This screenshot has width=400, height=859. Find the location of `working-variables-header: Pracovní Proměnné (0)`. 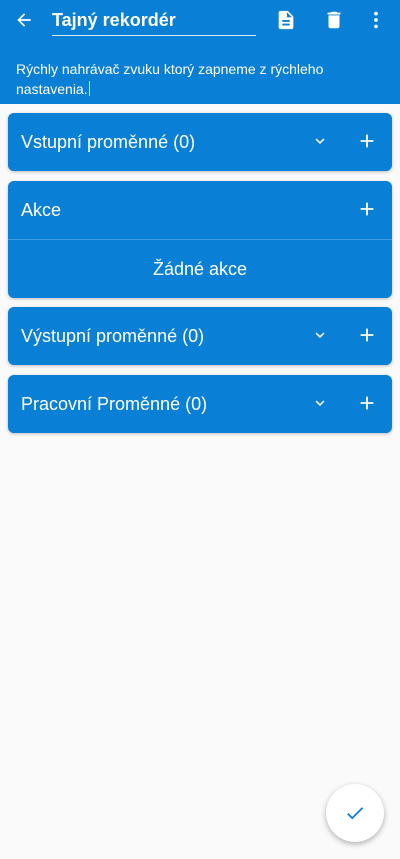

working-variables-header: Pracovní Proměnné (0) is located at coordinates (200, 404).